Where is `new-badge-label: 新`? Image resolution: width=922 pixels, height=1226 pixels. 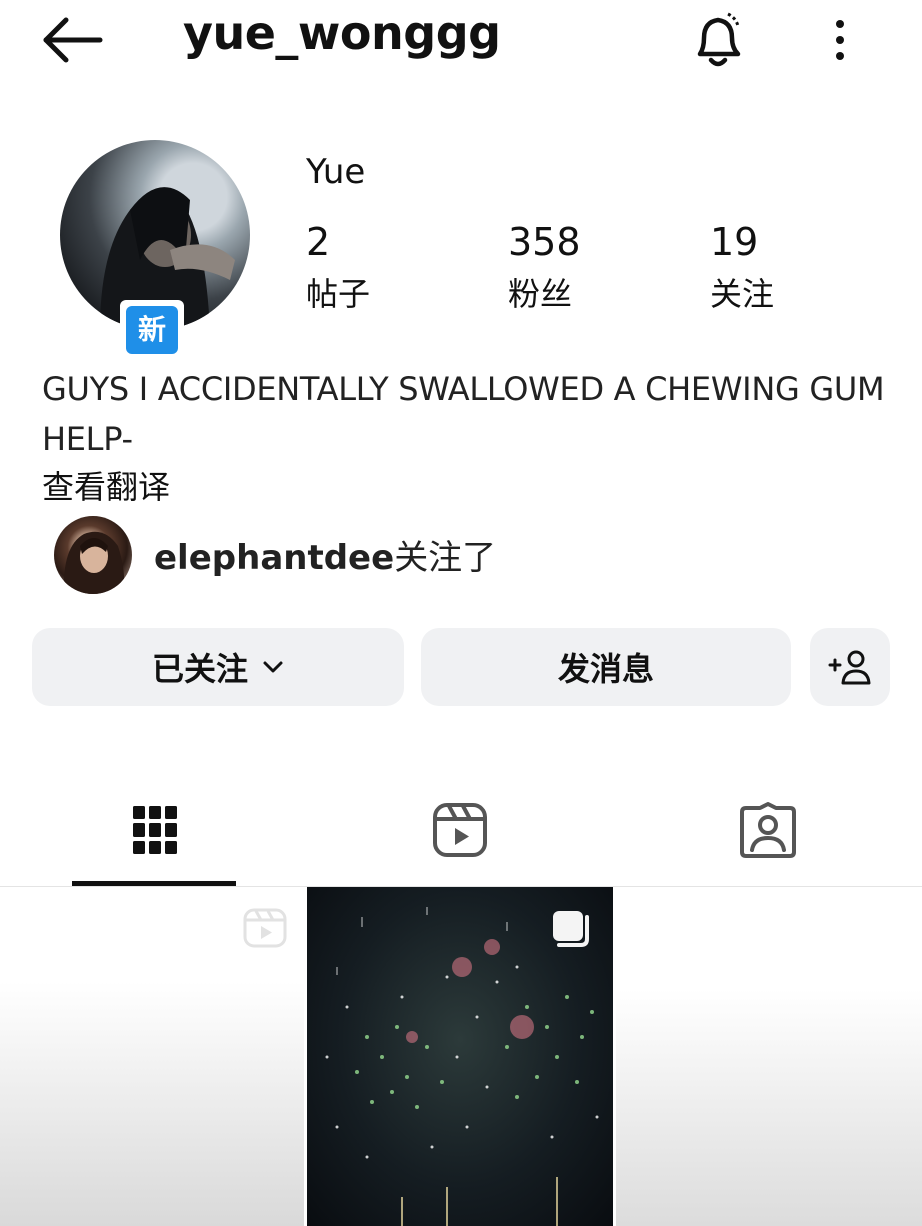 new-badge-label: 新 is located at coordinates (152, 330).